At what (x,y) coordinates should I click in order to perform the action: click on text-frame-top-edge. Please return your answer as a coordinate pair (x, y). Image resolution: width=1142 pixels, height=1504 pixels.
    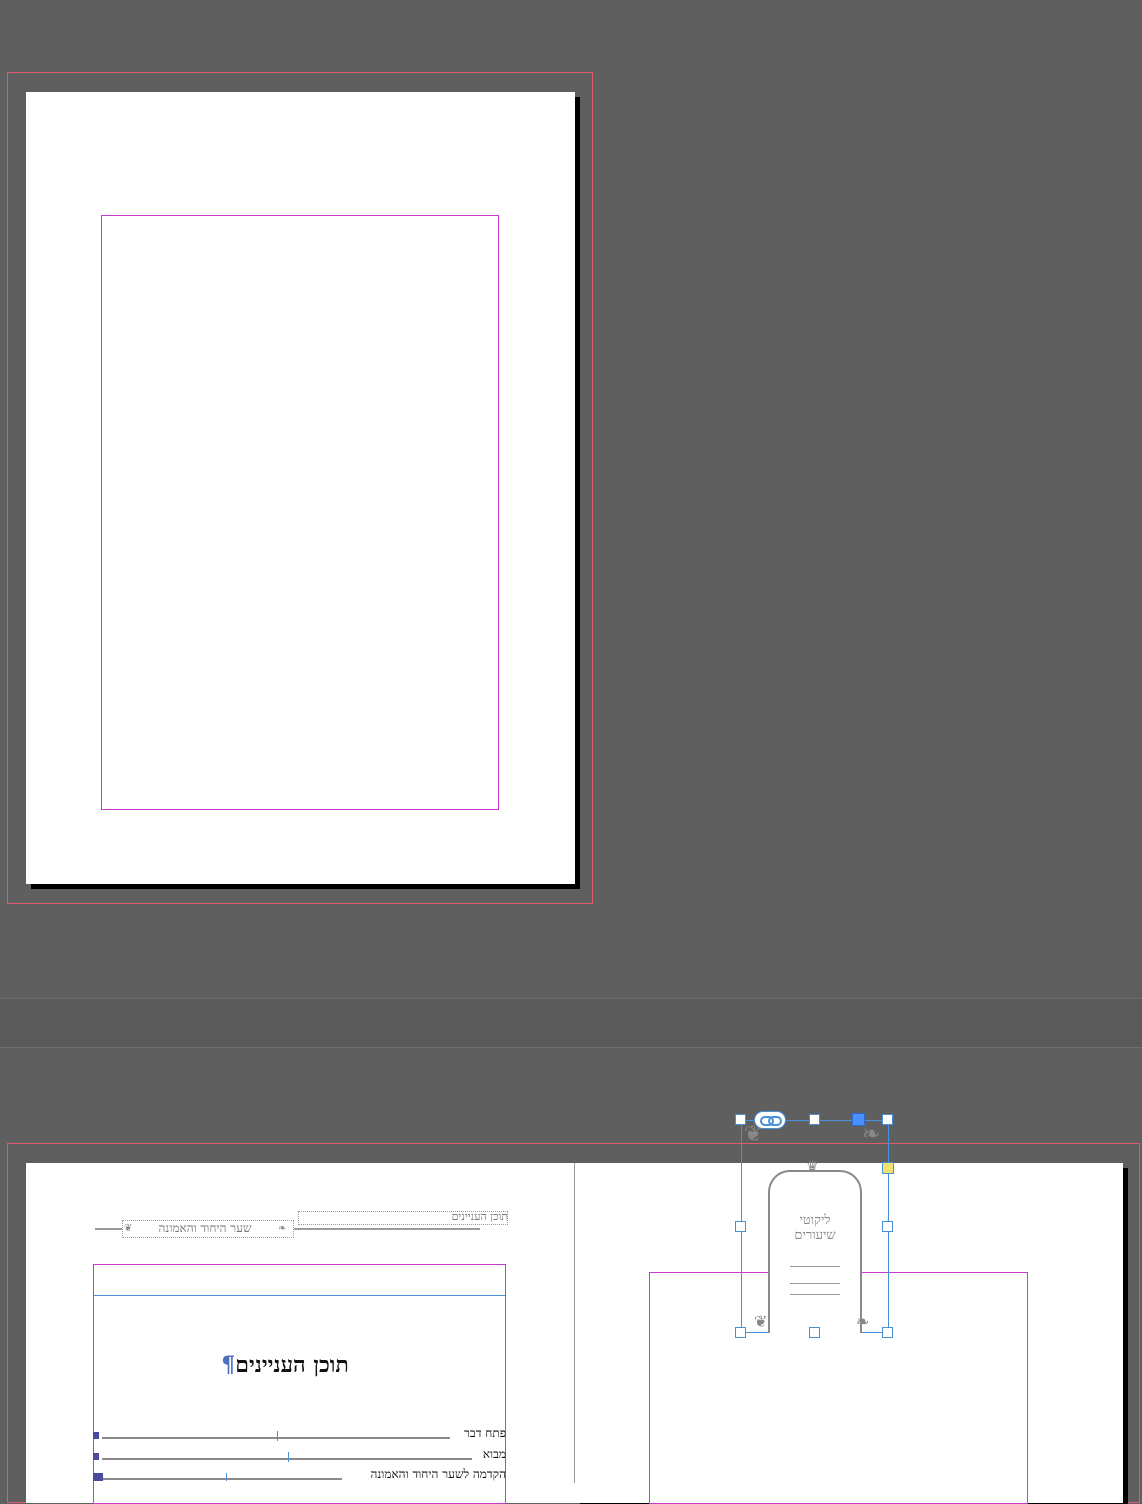
    Looking at the image, I should click on (299, 1295).